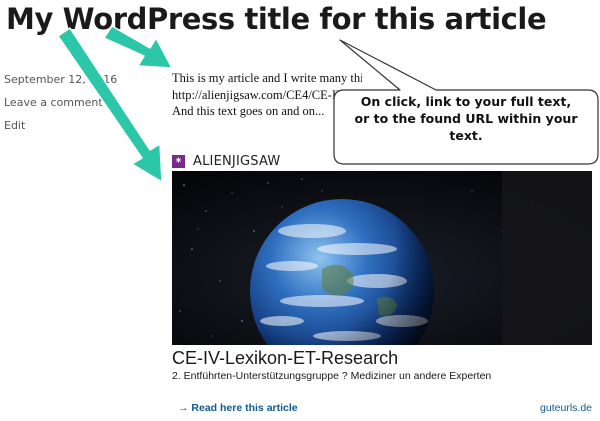 This screenshot has height=421, width=600. What do you see at coordinates (466, 135) in the screenshot?
I see `callout-line: text.` at bounding box center [466, 135].